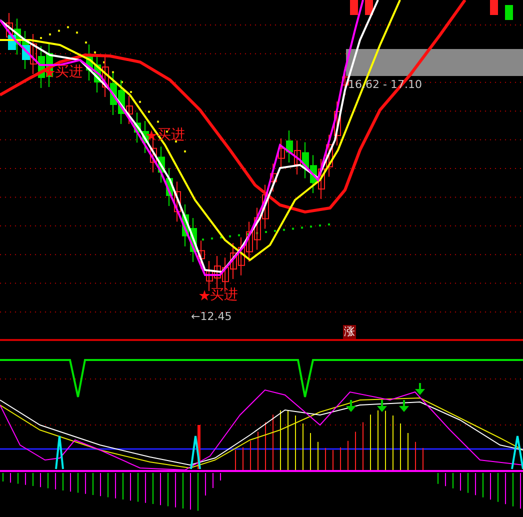 This screenshot has height=517, width=523. Describe the element at coordinates (349, 332) in the screenshot. I see `rise-badge: 涨` at that location.